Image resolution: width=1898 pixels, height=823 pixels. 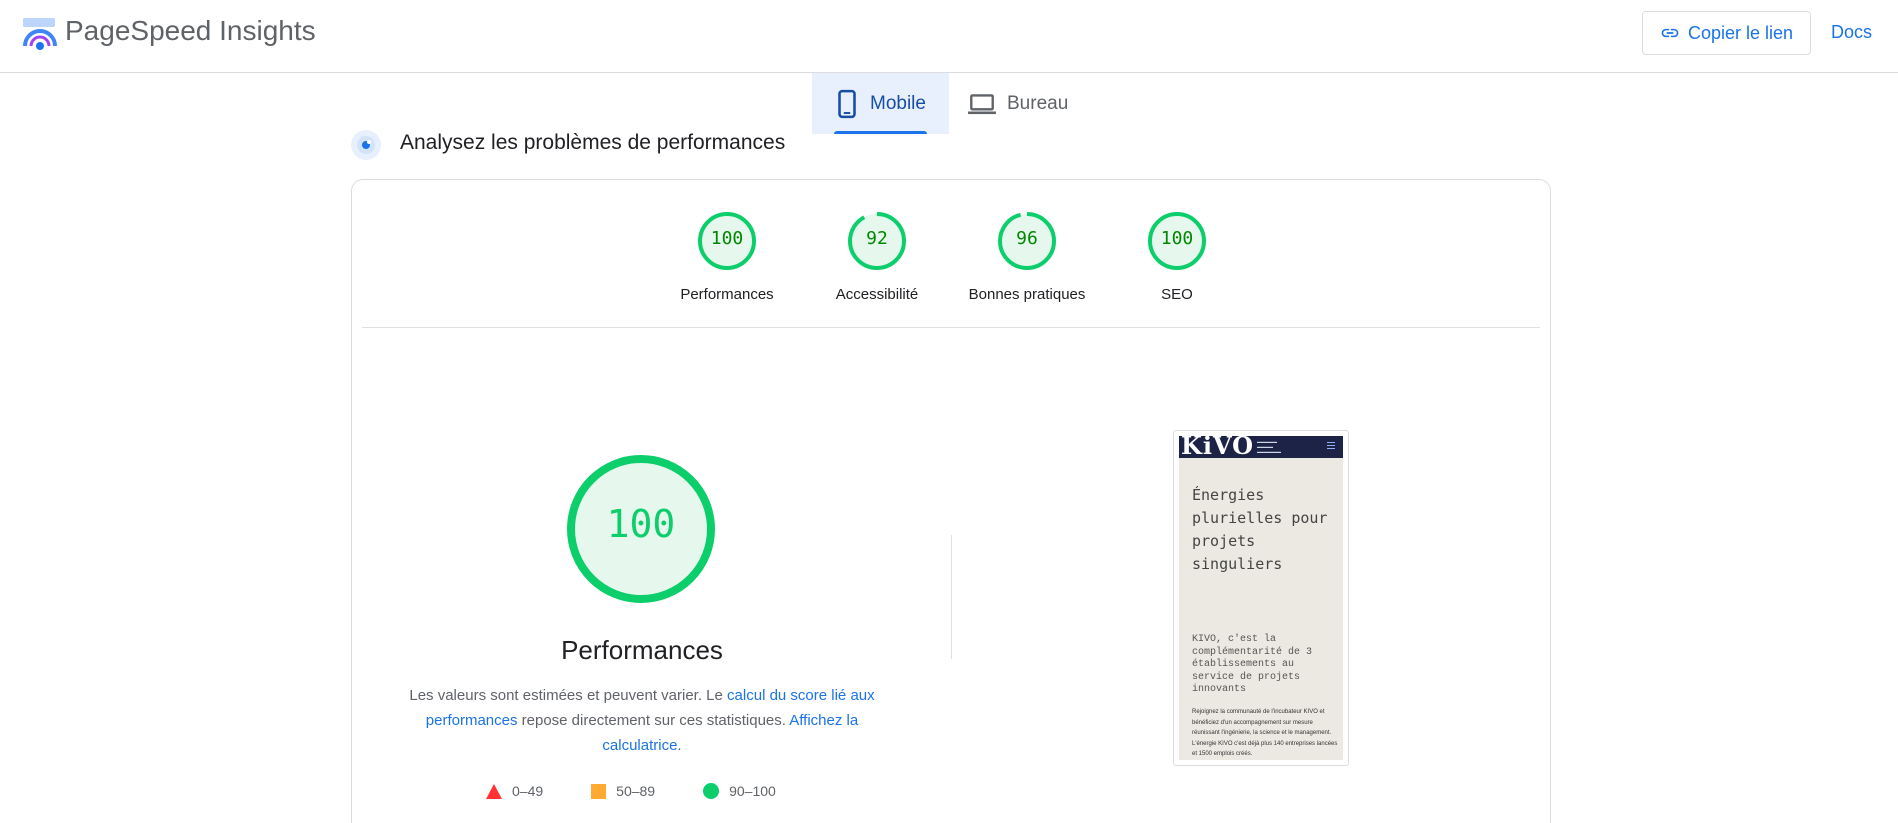 What do you see at coordinates (877, 294) in the screenshot?
I see `gauge-label: Accessibilité` at bounding box center [877, 294].